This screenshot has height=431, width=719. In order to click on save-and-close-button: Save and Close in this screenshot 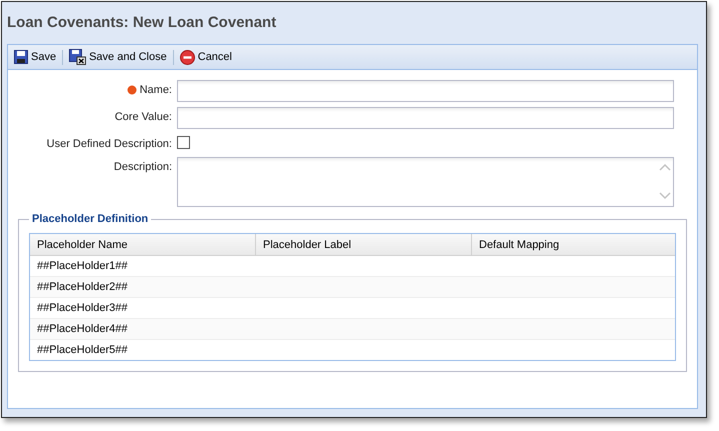, I will do `click(118, 57)`.